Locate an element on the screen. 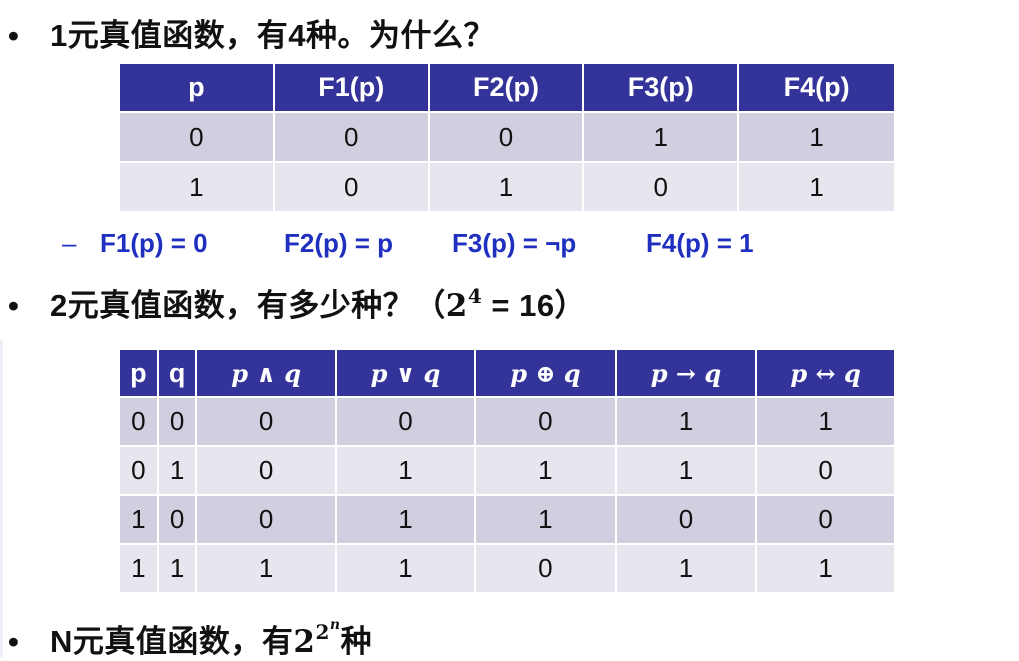 This screenshot has height=661, width=1019. power-expression: 24 is located at coordinates (464, 304).